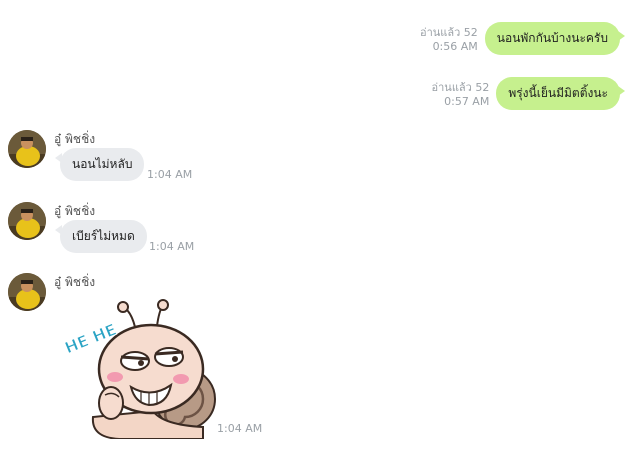 This screenshot has height=451, width=638. I want to click on snail-sticker: HE HE, so click(135, 369).